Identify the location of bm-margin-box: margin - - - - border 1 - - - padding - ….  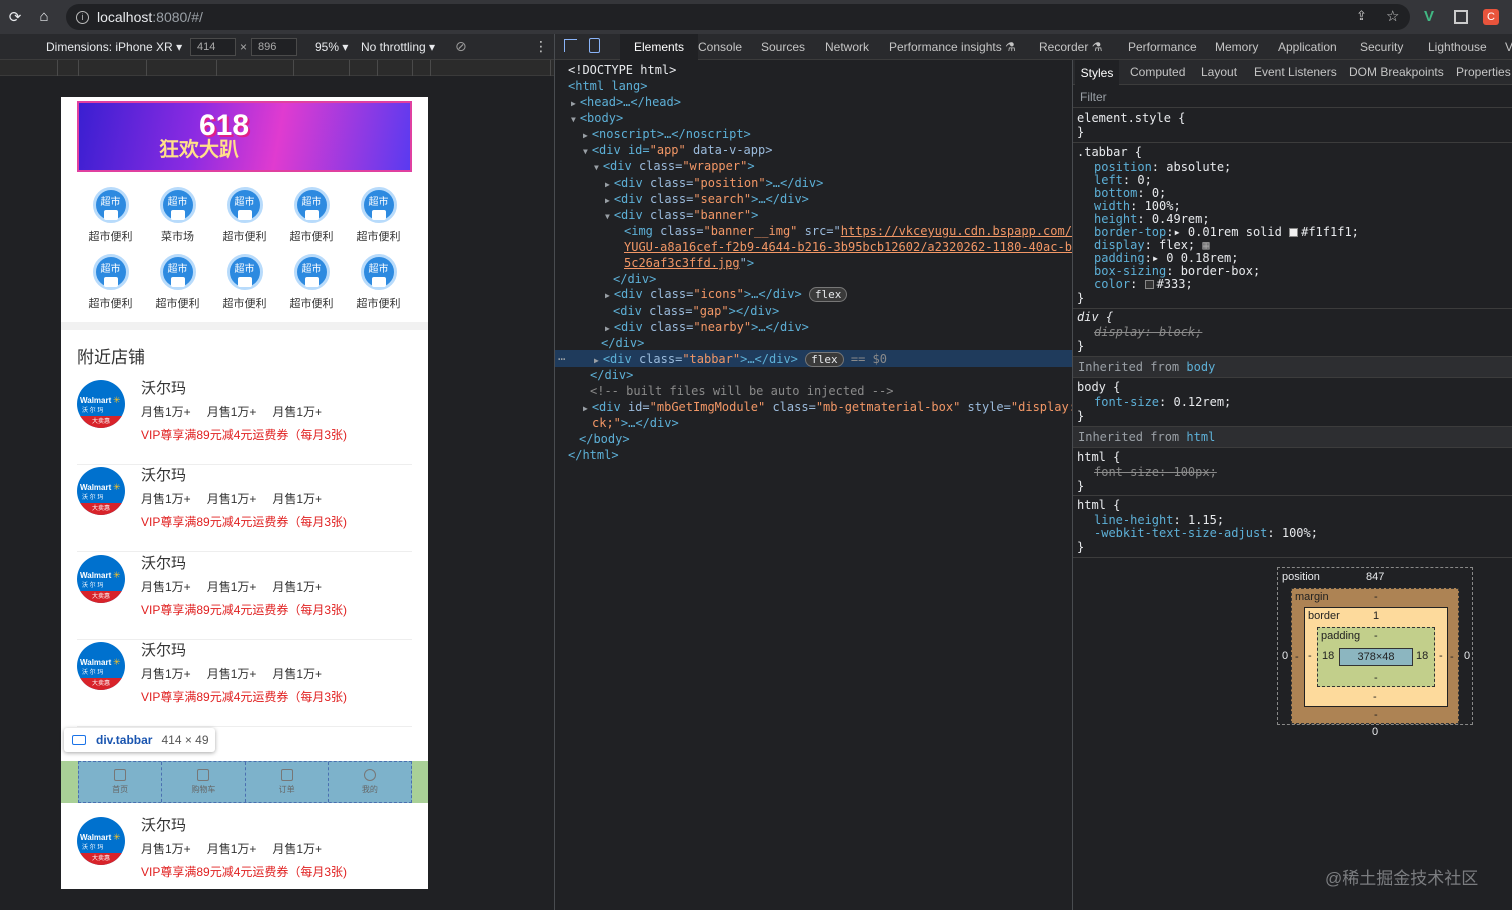
(1375, 656).